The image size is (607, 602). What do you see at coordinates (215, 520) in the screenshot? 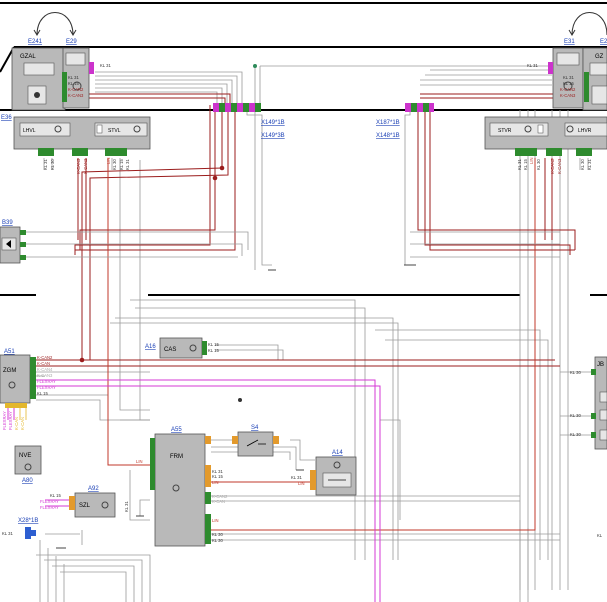
I see `pin-frm-lin: LIN` at bounding box center [215, 520].